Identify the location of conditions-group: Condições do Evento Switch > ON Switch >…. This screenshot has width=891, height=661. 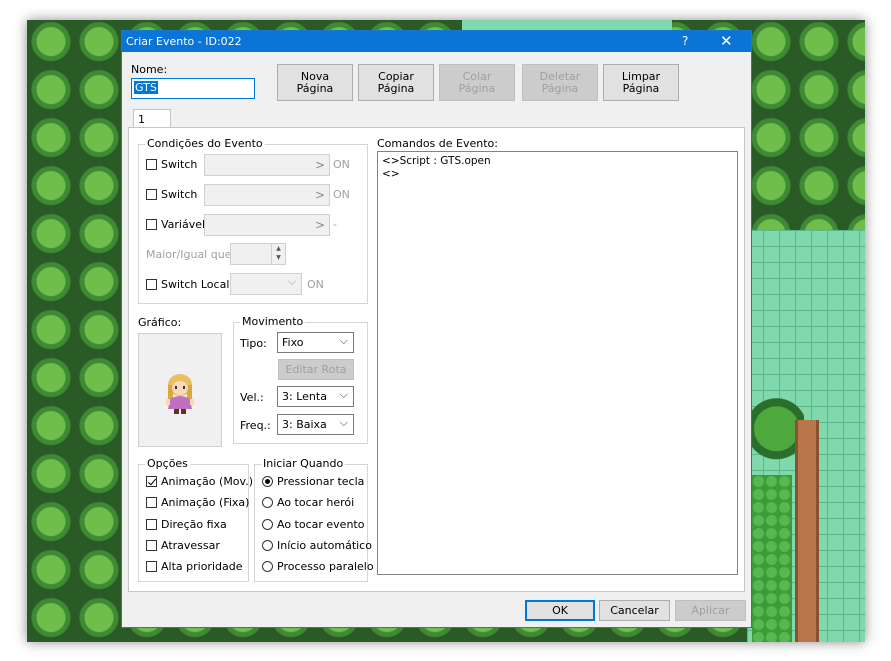
(253, 220).